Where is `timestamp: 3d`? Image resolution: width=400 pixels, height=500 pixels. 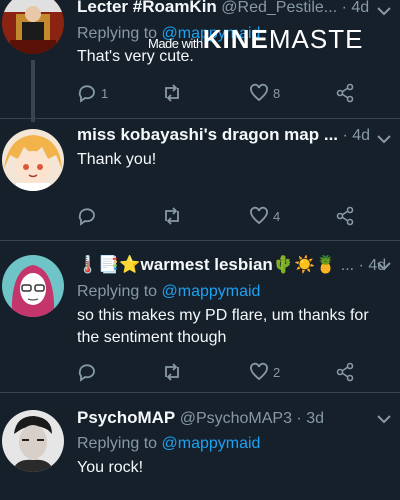 timestamp: 3d is located at coordinates (315, 418).